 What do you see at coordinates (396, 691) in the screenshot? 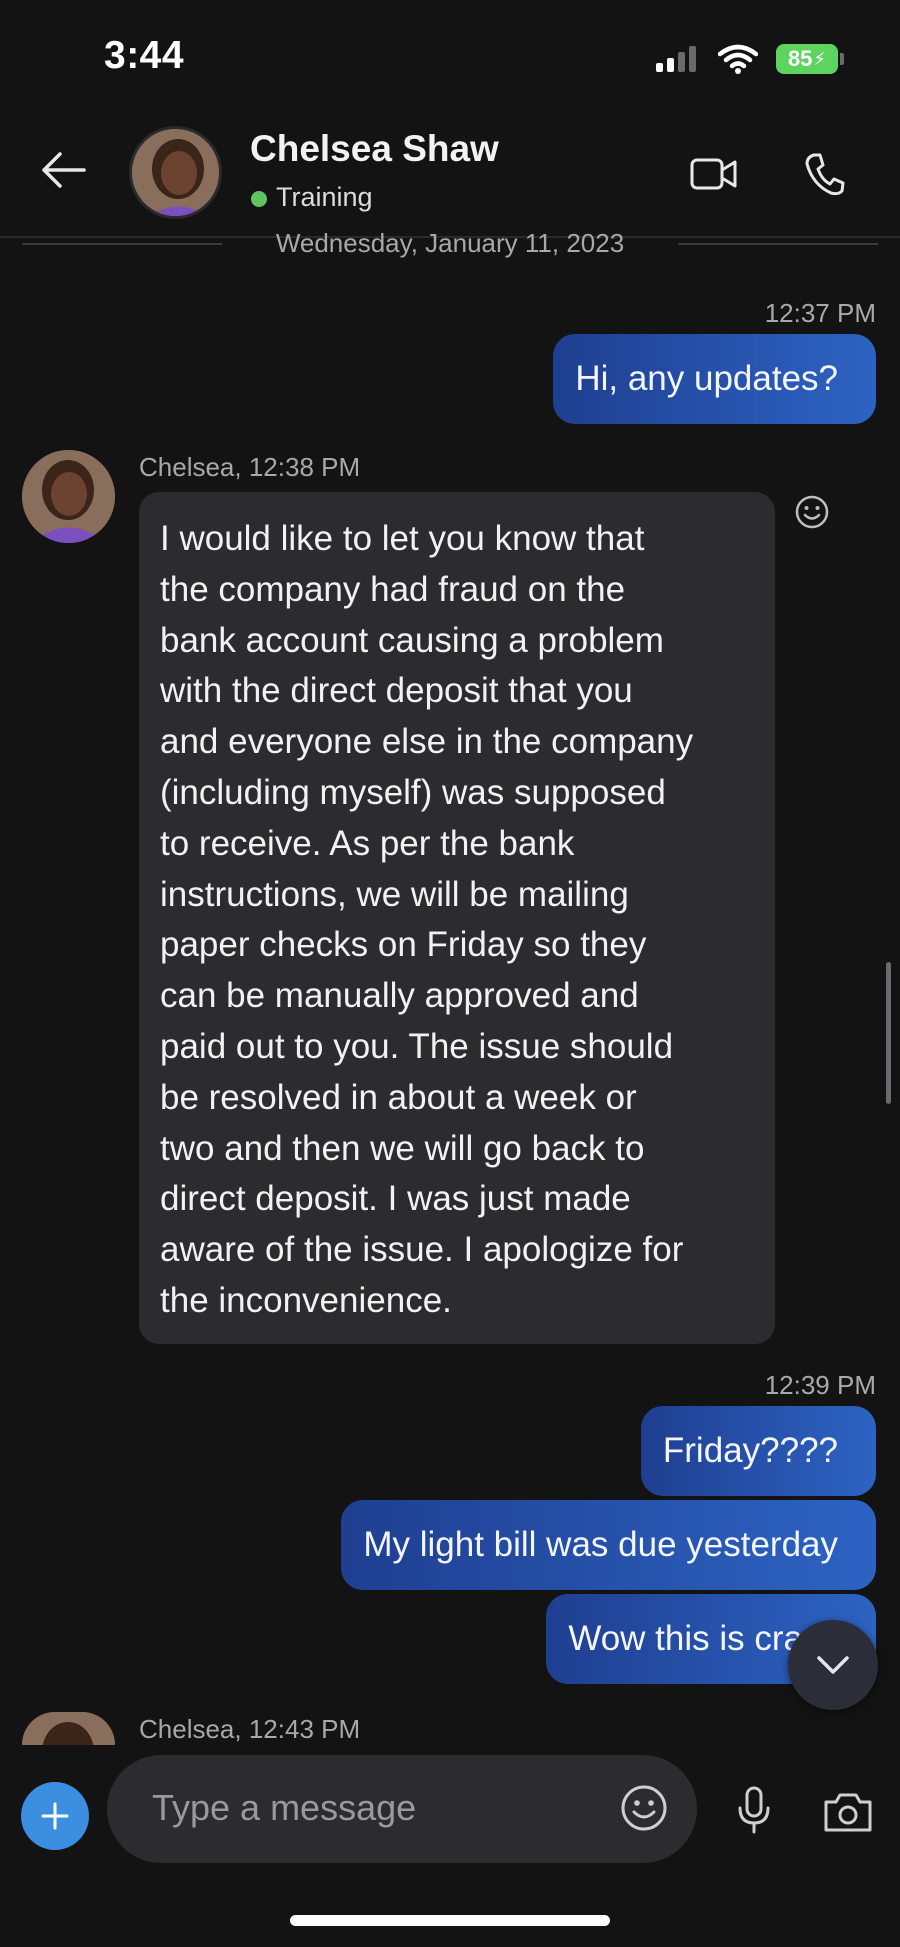
I see `message-line: with the direct deposit that you` at bounding box center [396, 691].